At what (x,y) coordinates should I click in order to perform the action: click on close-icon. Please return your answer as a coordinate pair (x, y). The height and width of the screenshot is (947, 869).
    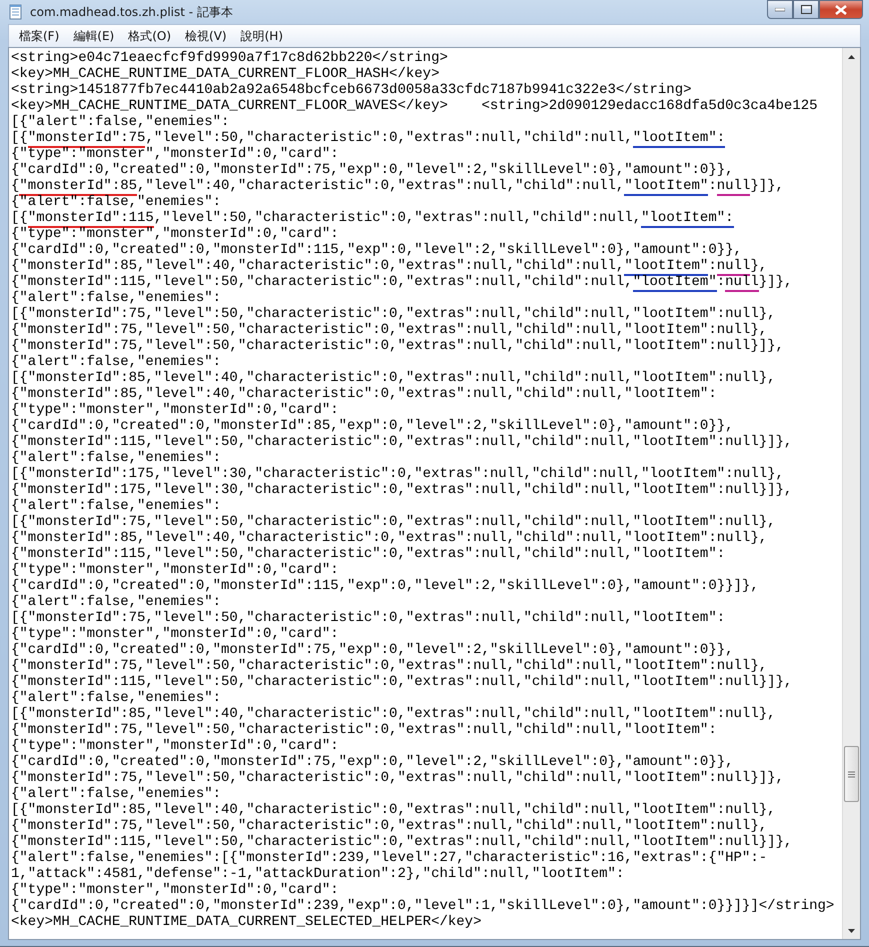
    Looking at the image, I should click on (841, 9).